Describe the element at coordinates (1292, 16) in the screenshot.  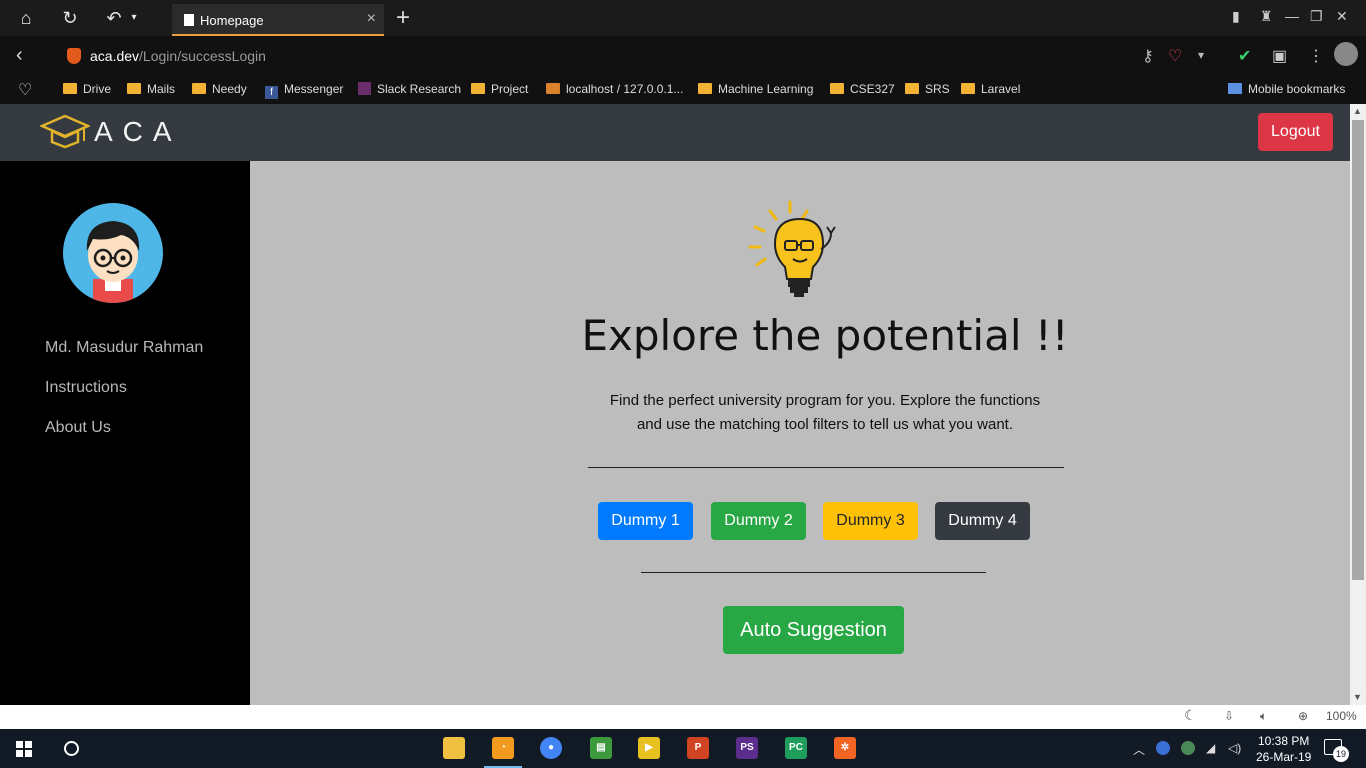
I see `minimize-icon: —` at that location.